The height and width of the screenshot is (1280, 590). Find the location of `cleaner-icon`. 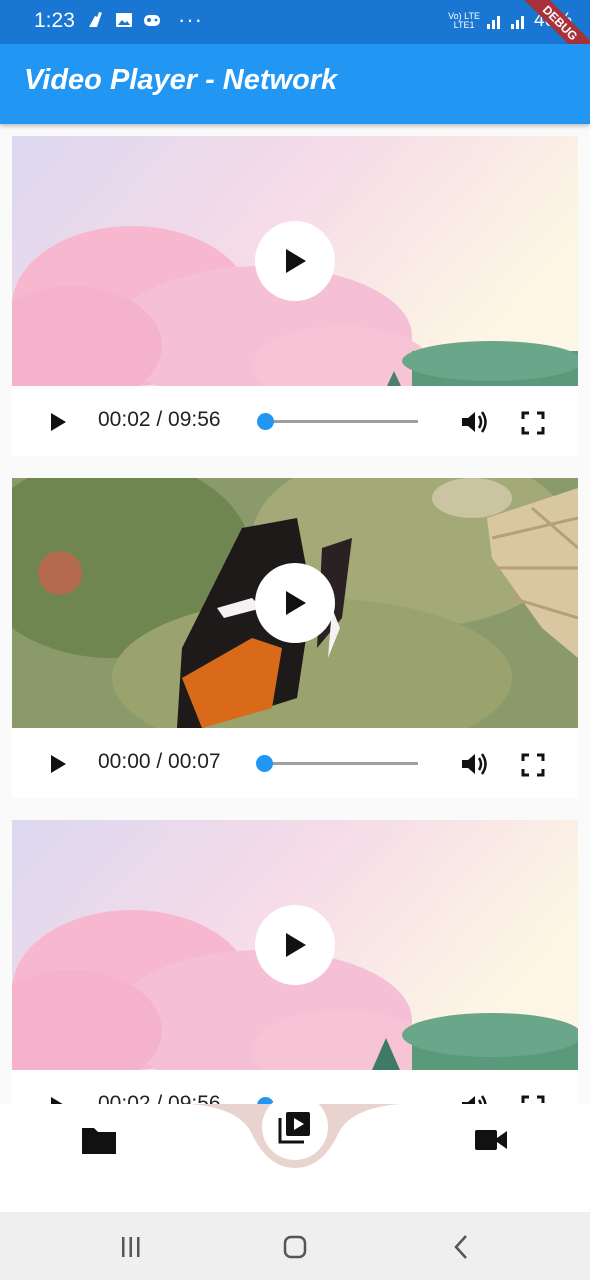

cleaner-icon is located at coordinates (95, 19).